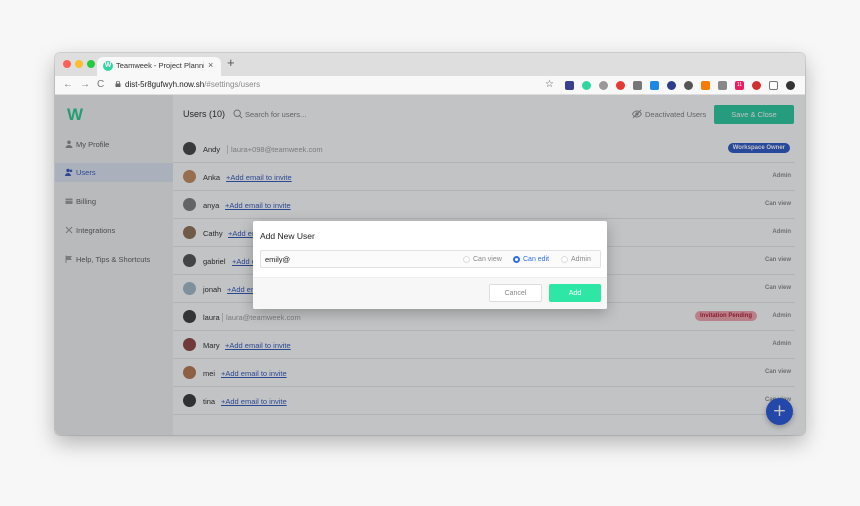  I want to click on extension-badge-icon: 11, so click(739, 85).